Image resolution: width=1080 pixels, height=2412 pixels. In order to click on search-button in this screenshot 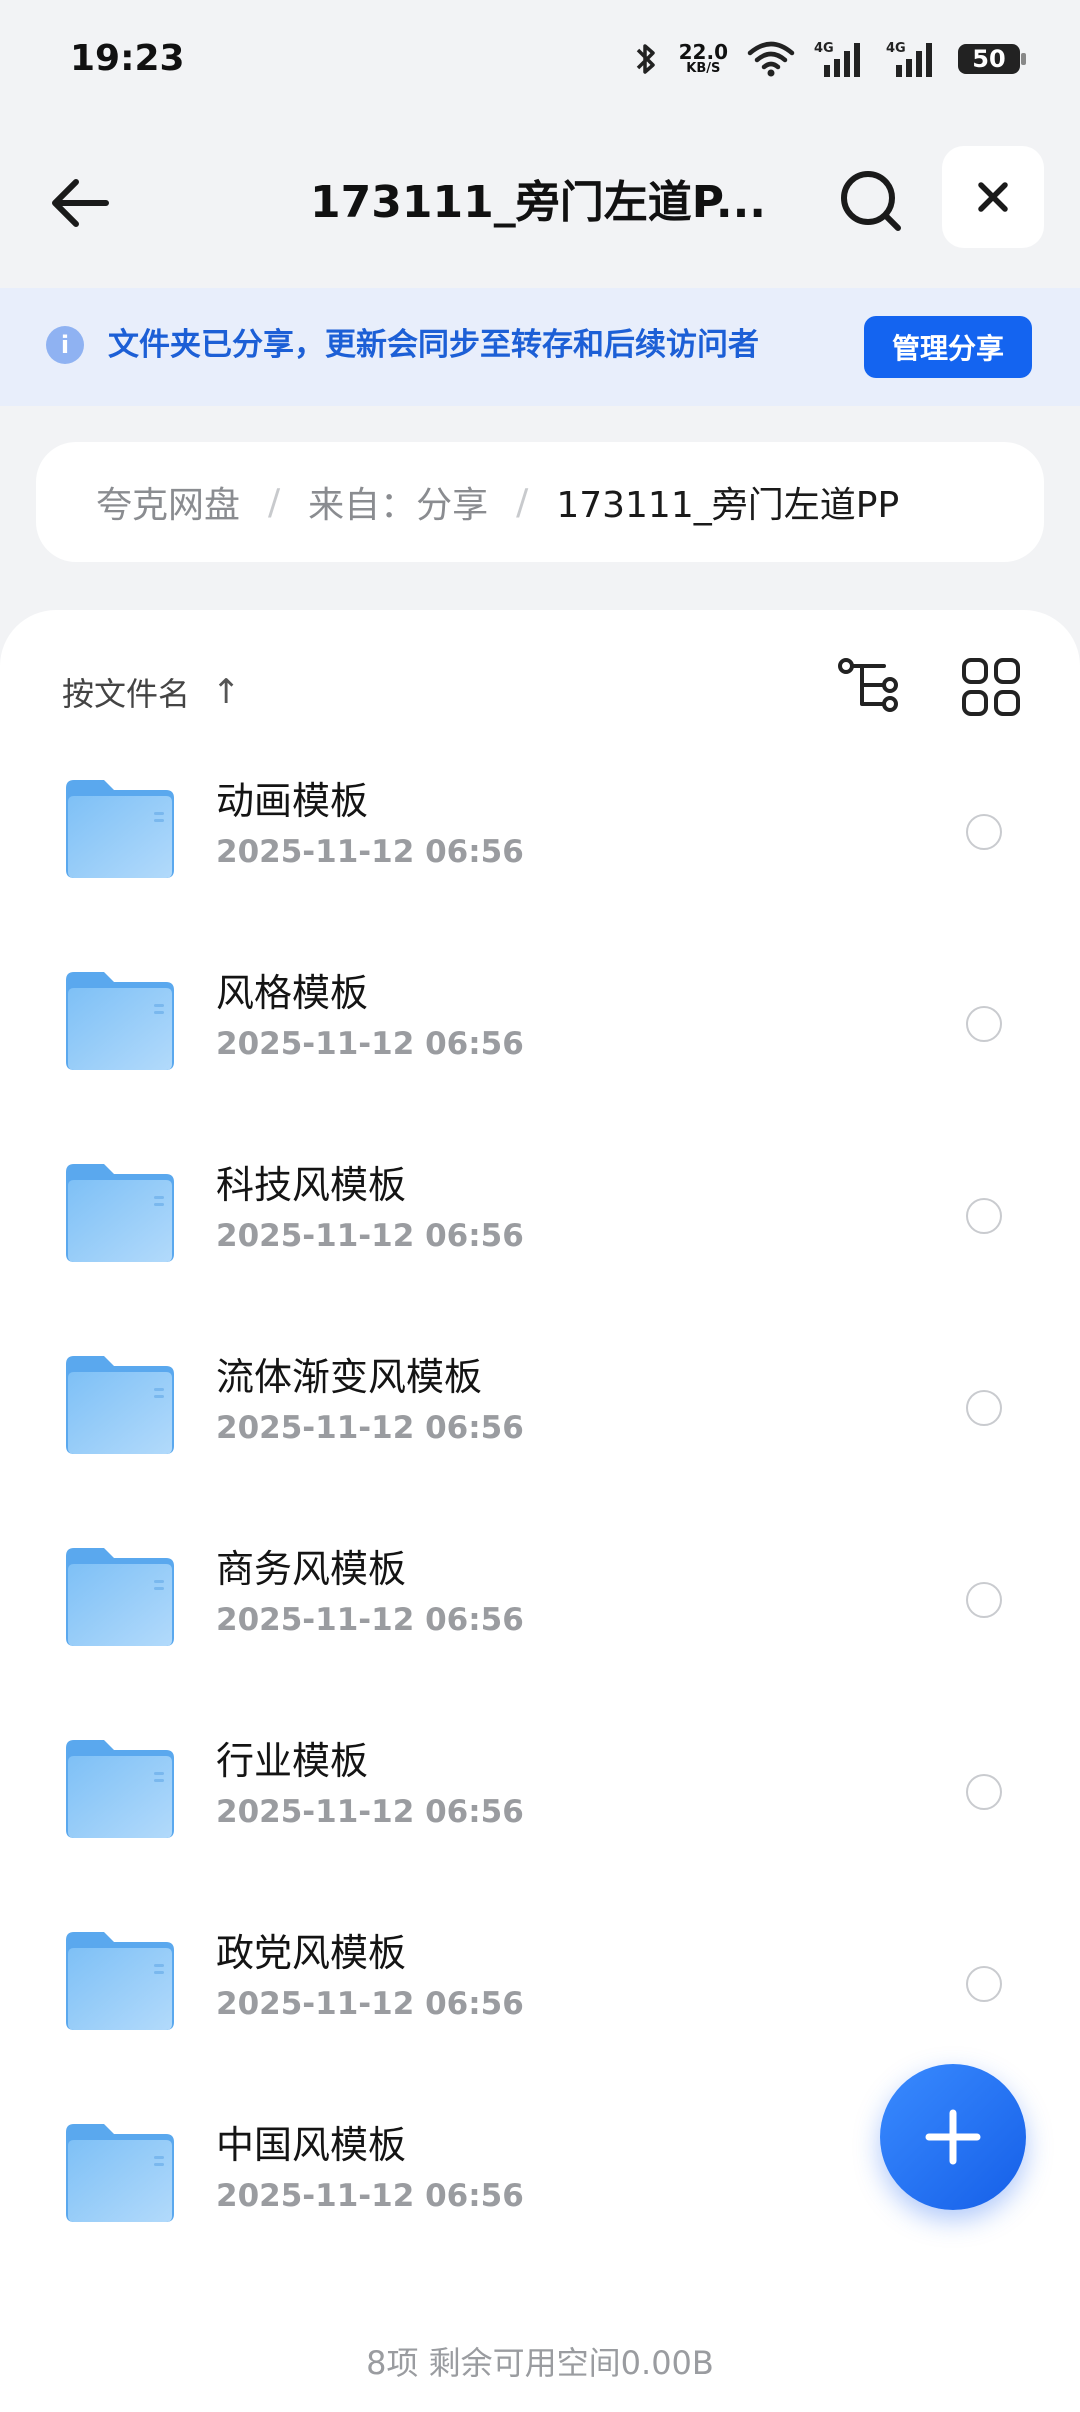, I will do `click(872, 202)`.